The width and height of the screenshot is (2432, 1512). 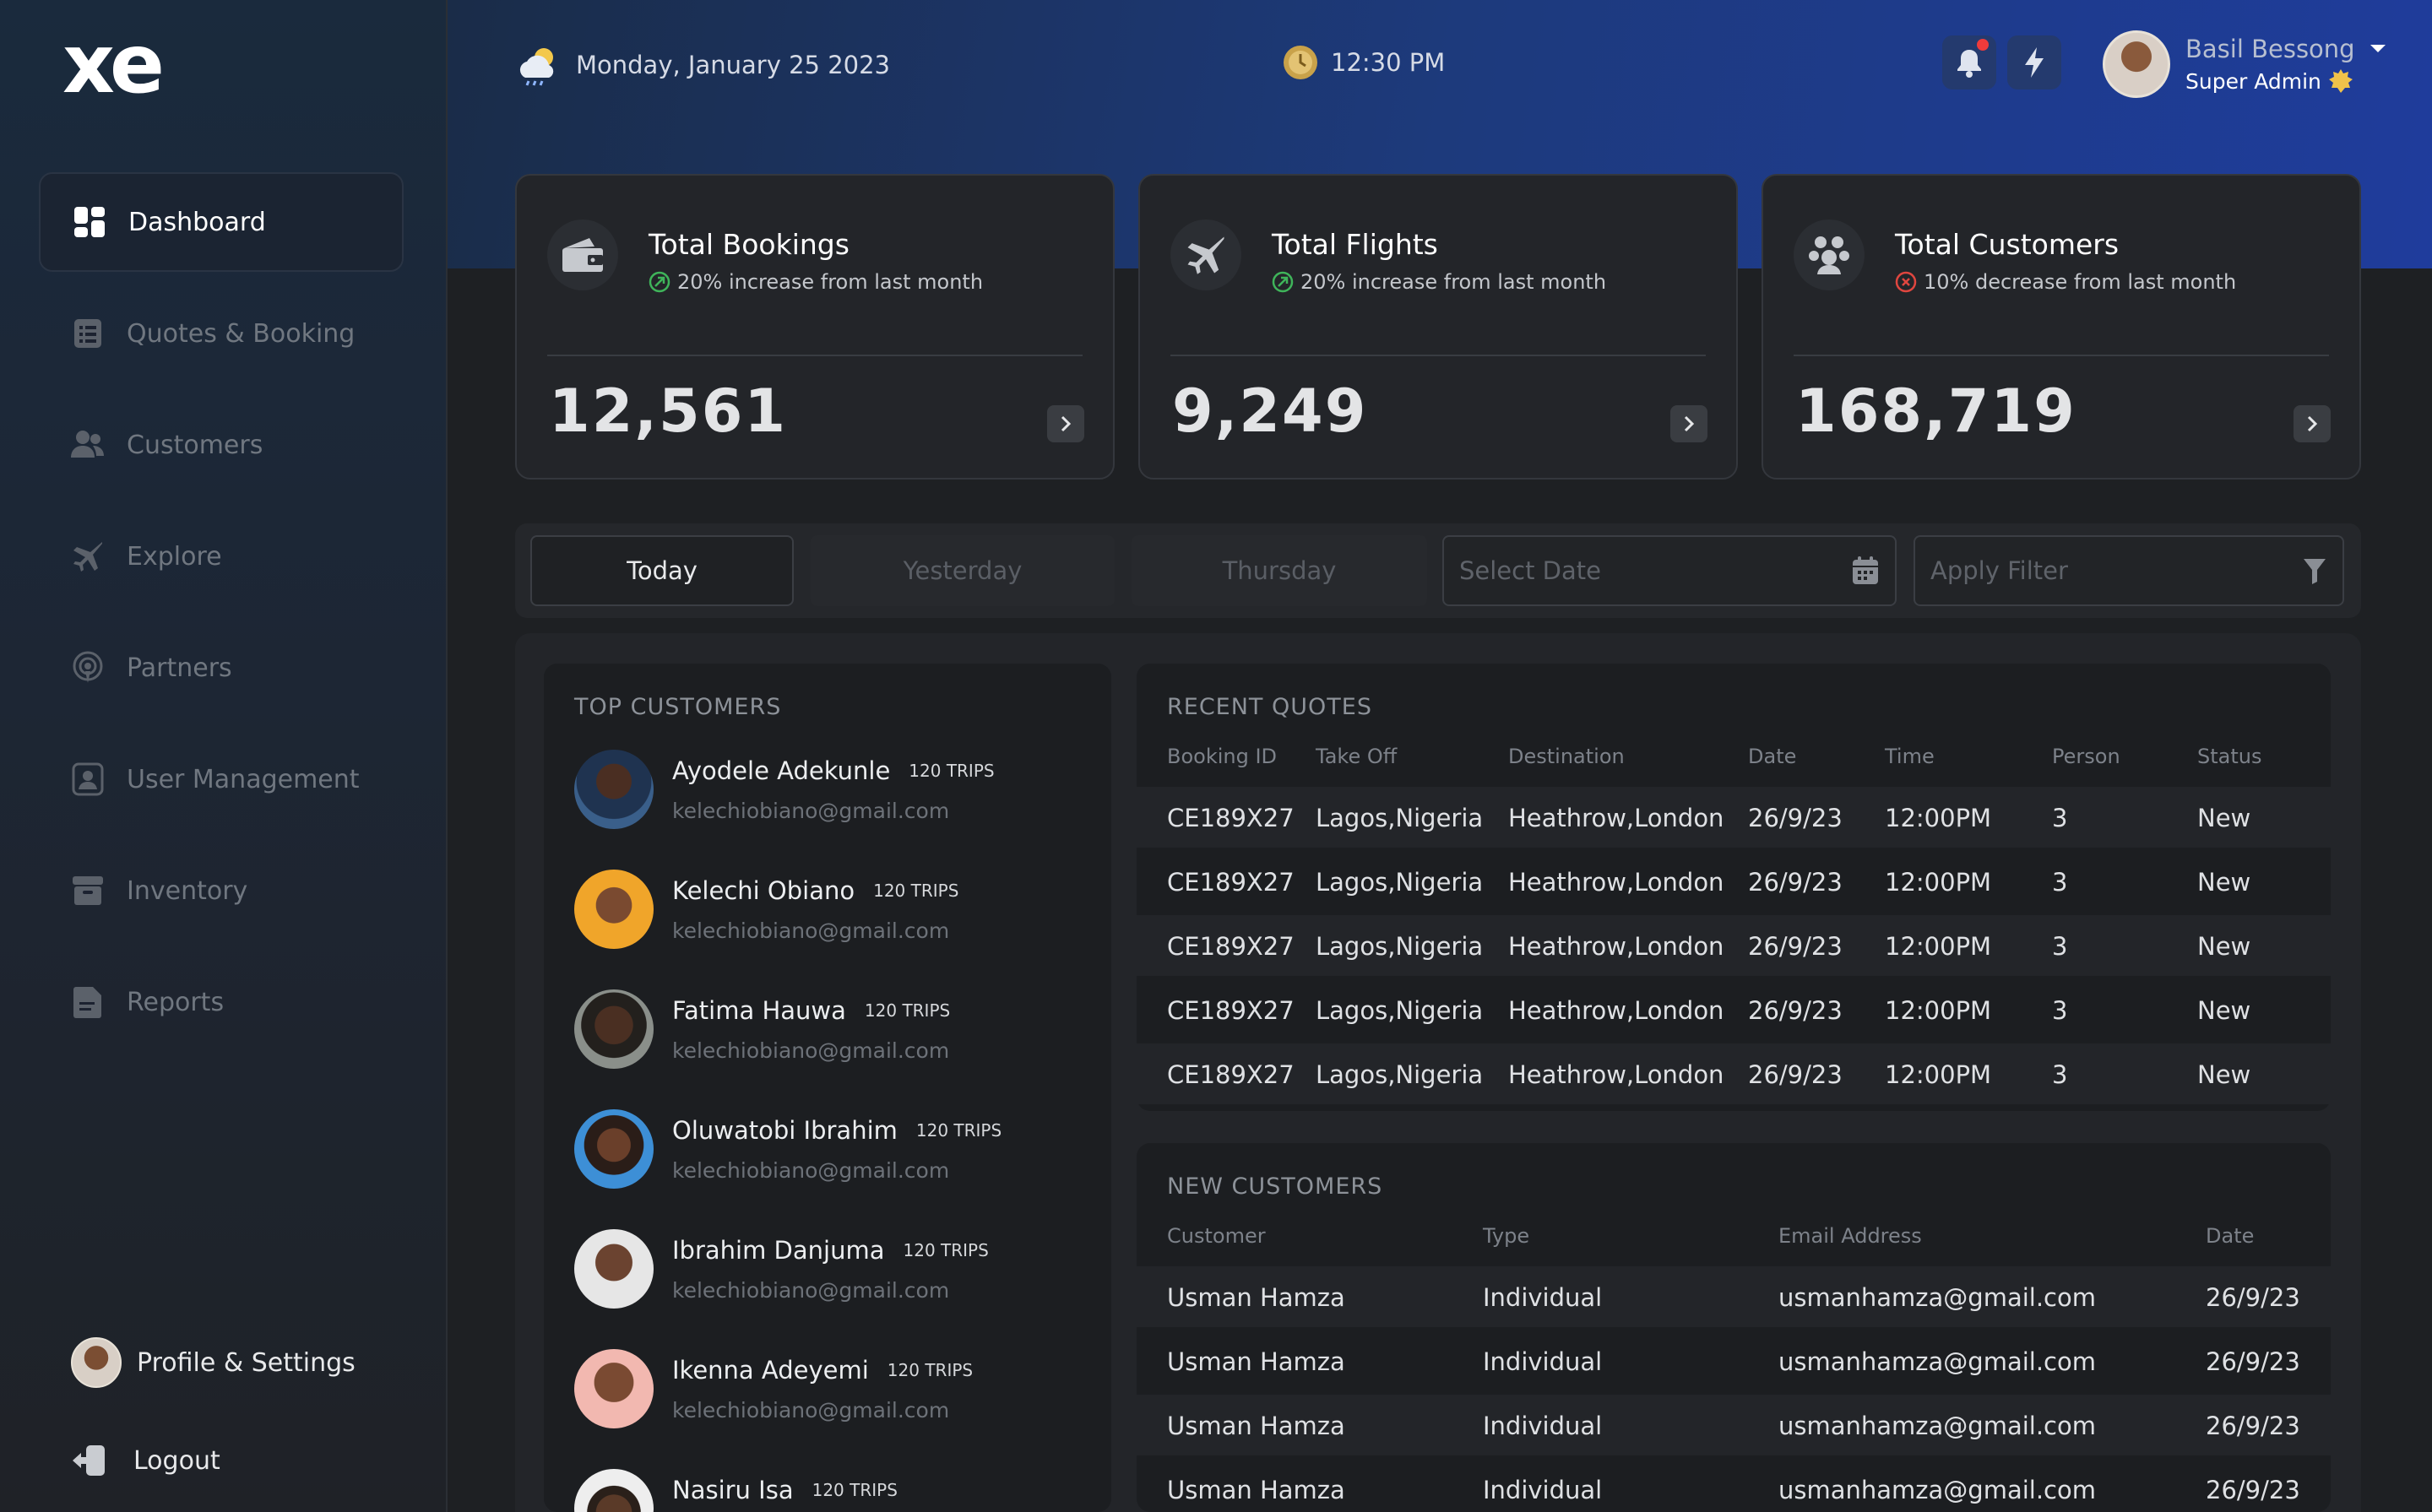 What do you see at coordinates (2129, 570) in the screenshot?
I see `apply-filter-field: Apply Filter` at bounding box center [2129, 570].